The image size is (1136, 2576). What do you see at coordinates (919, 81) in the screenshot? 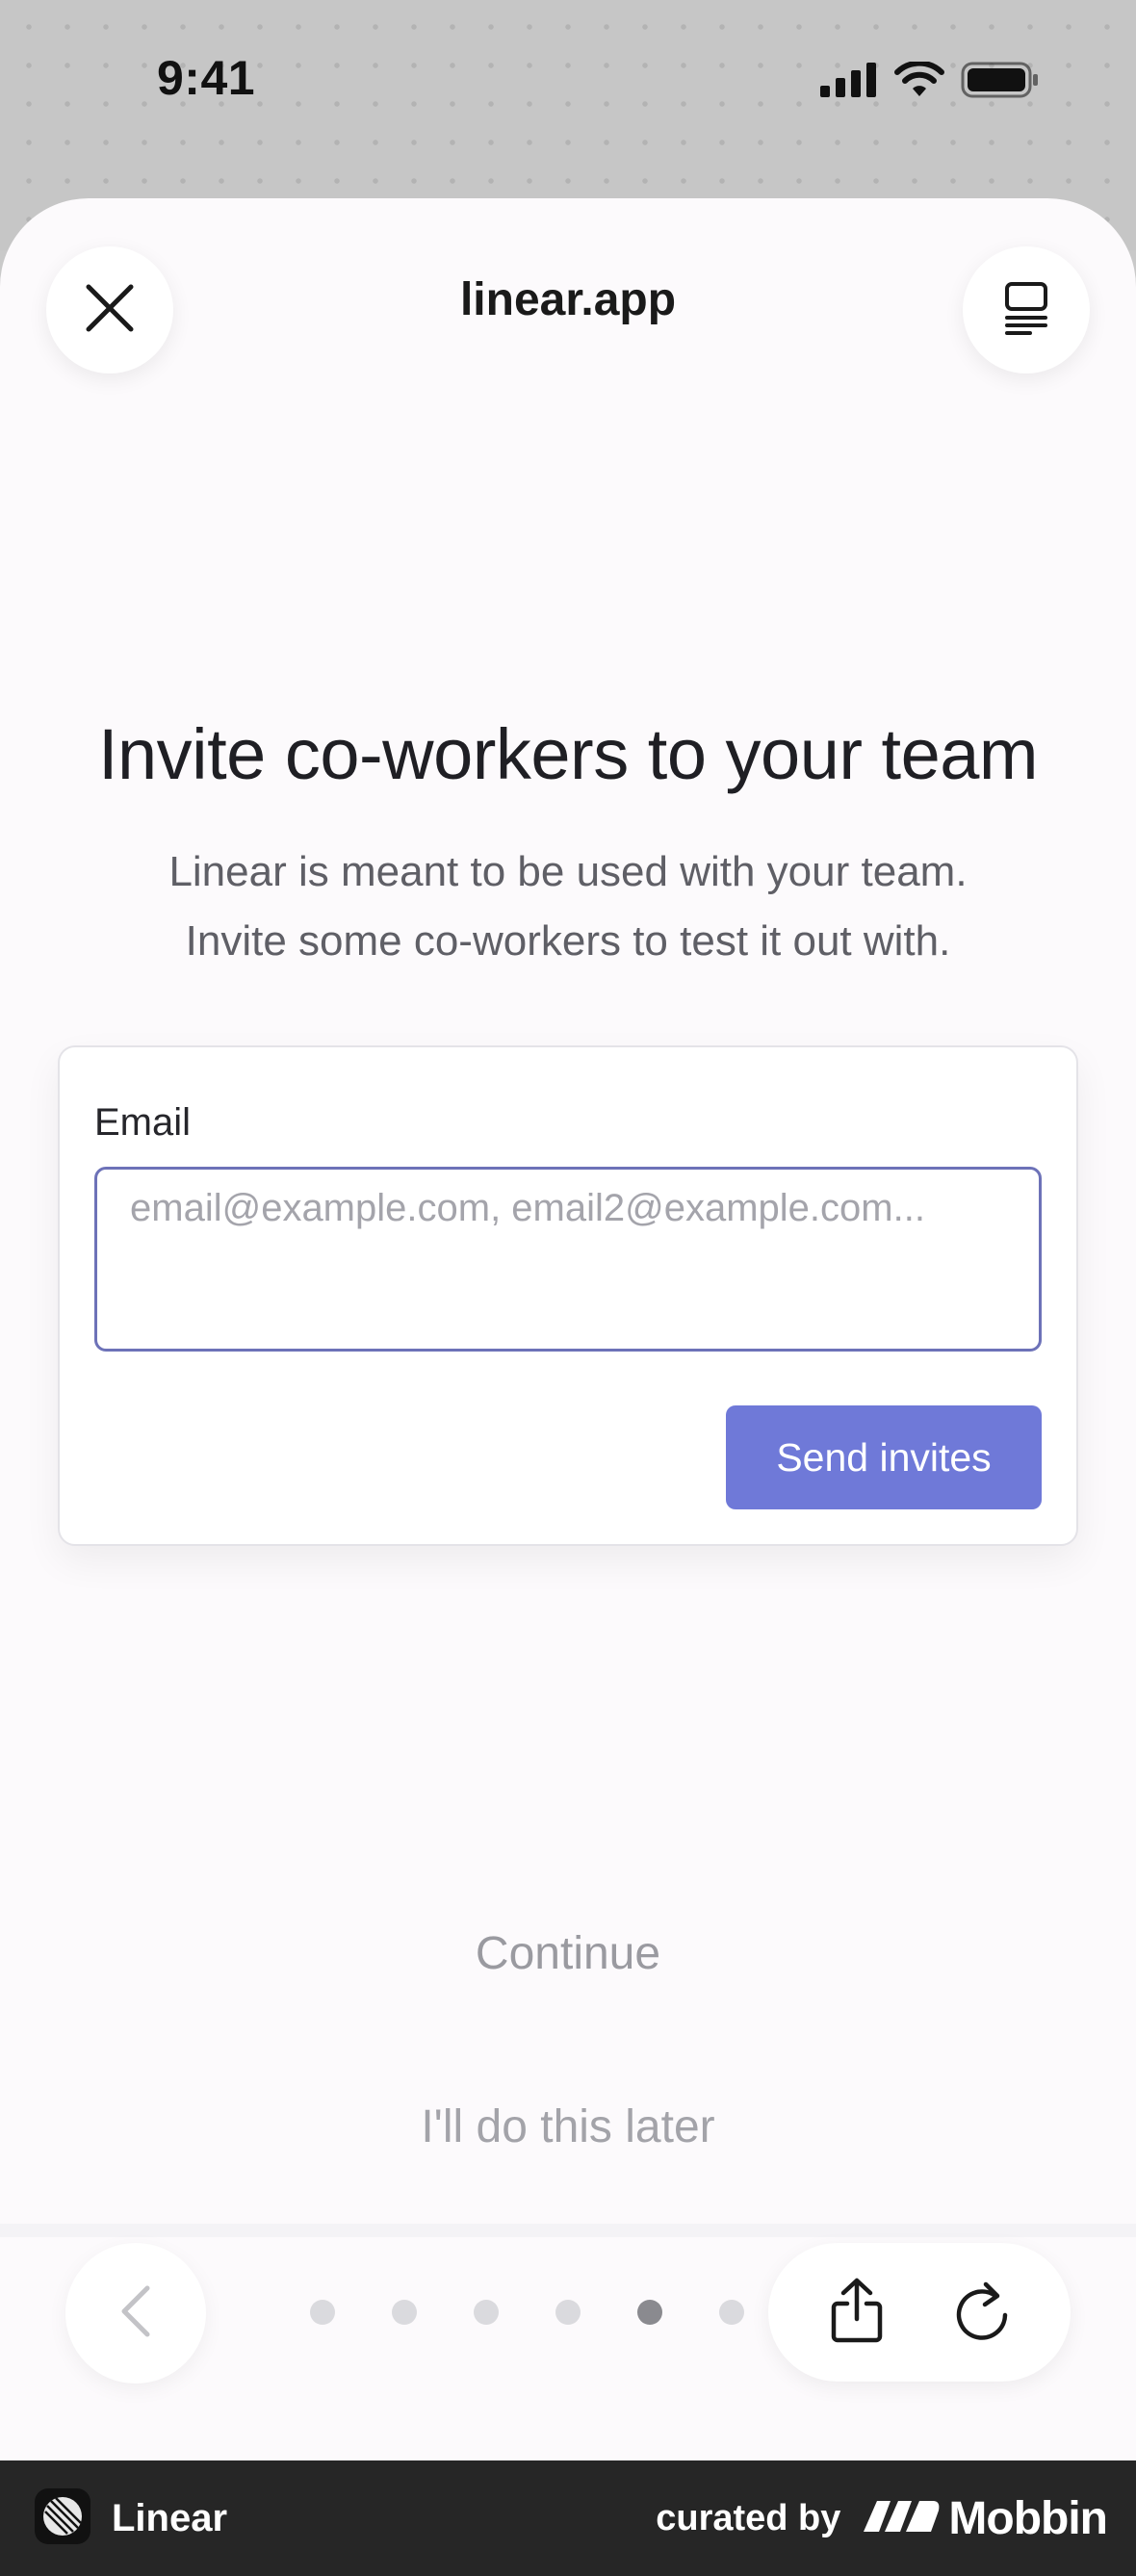
I see `wifi-icon` at bounding box center [919, 81].